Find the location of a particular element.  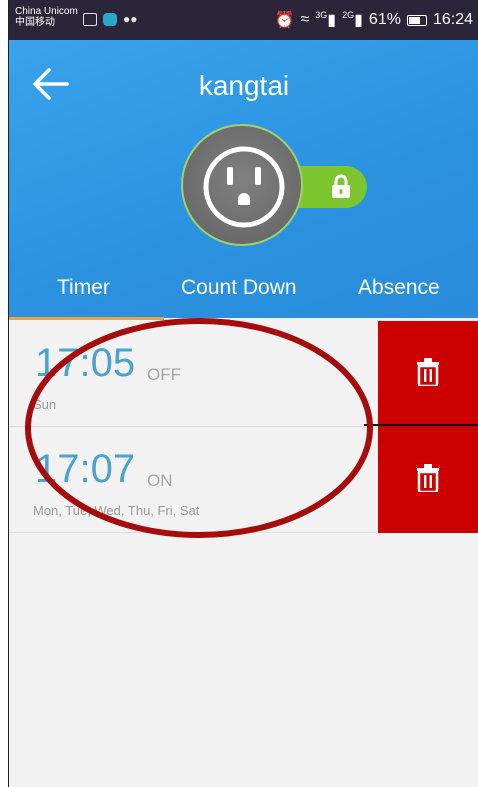

battery-icon is located at coordinates (416, 20).